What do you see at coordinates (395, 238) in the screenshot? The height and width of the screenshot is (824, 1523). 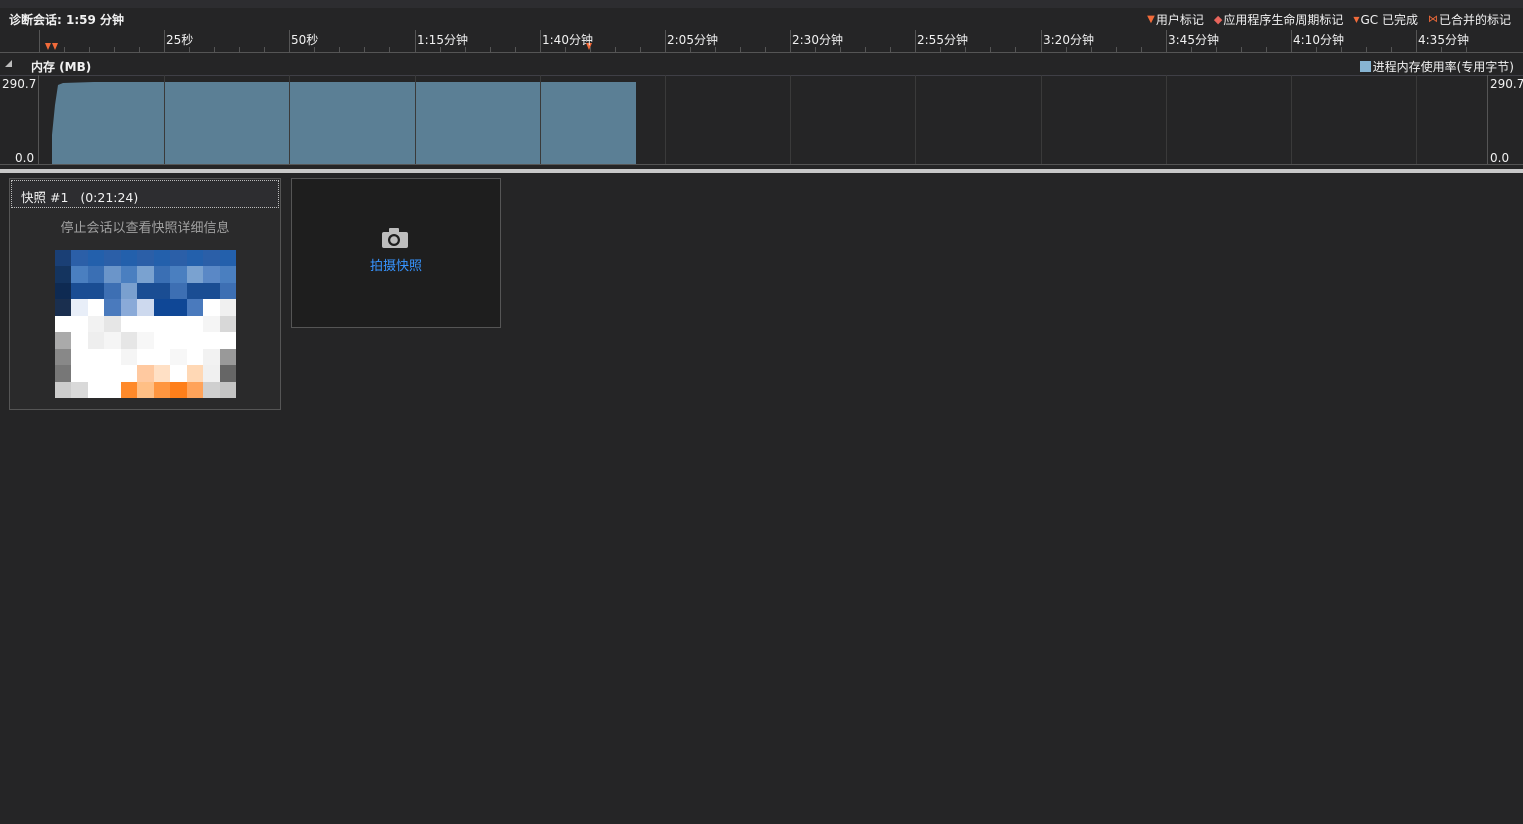 I see `camera-icon` at bounding box center [395, 238].